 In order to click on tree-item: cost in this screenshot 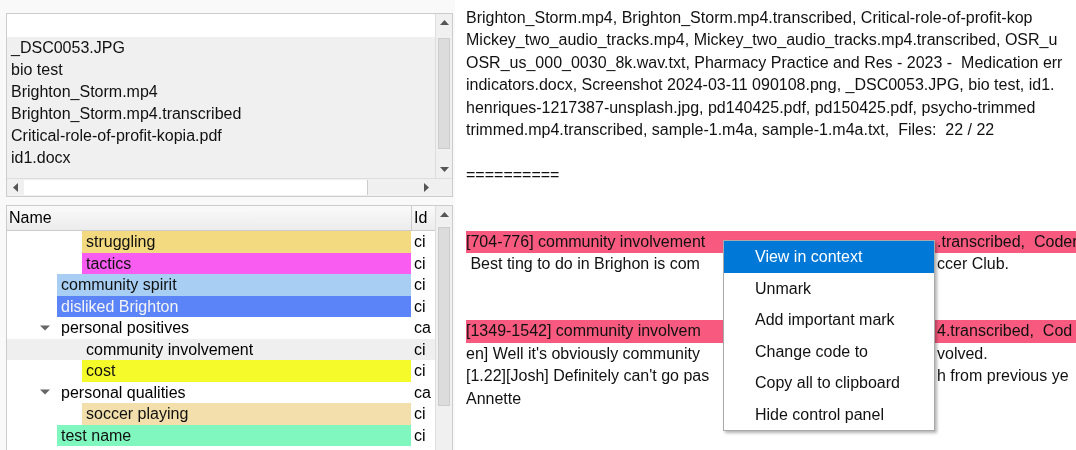, I will do `click(246, 371)`.